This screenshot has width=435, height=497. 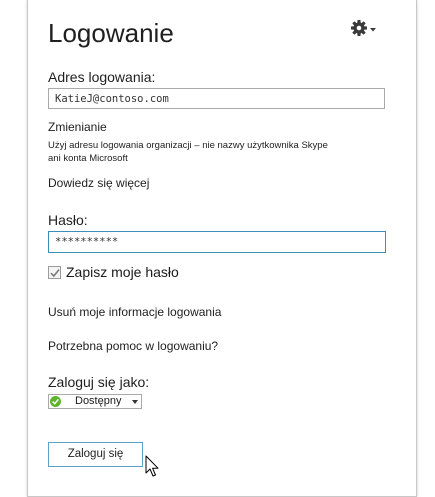 I want to click on signin-help-link: Potrzebna pomoc w logowaniu?, so click(x=133, y=346).